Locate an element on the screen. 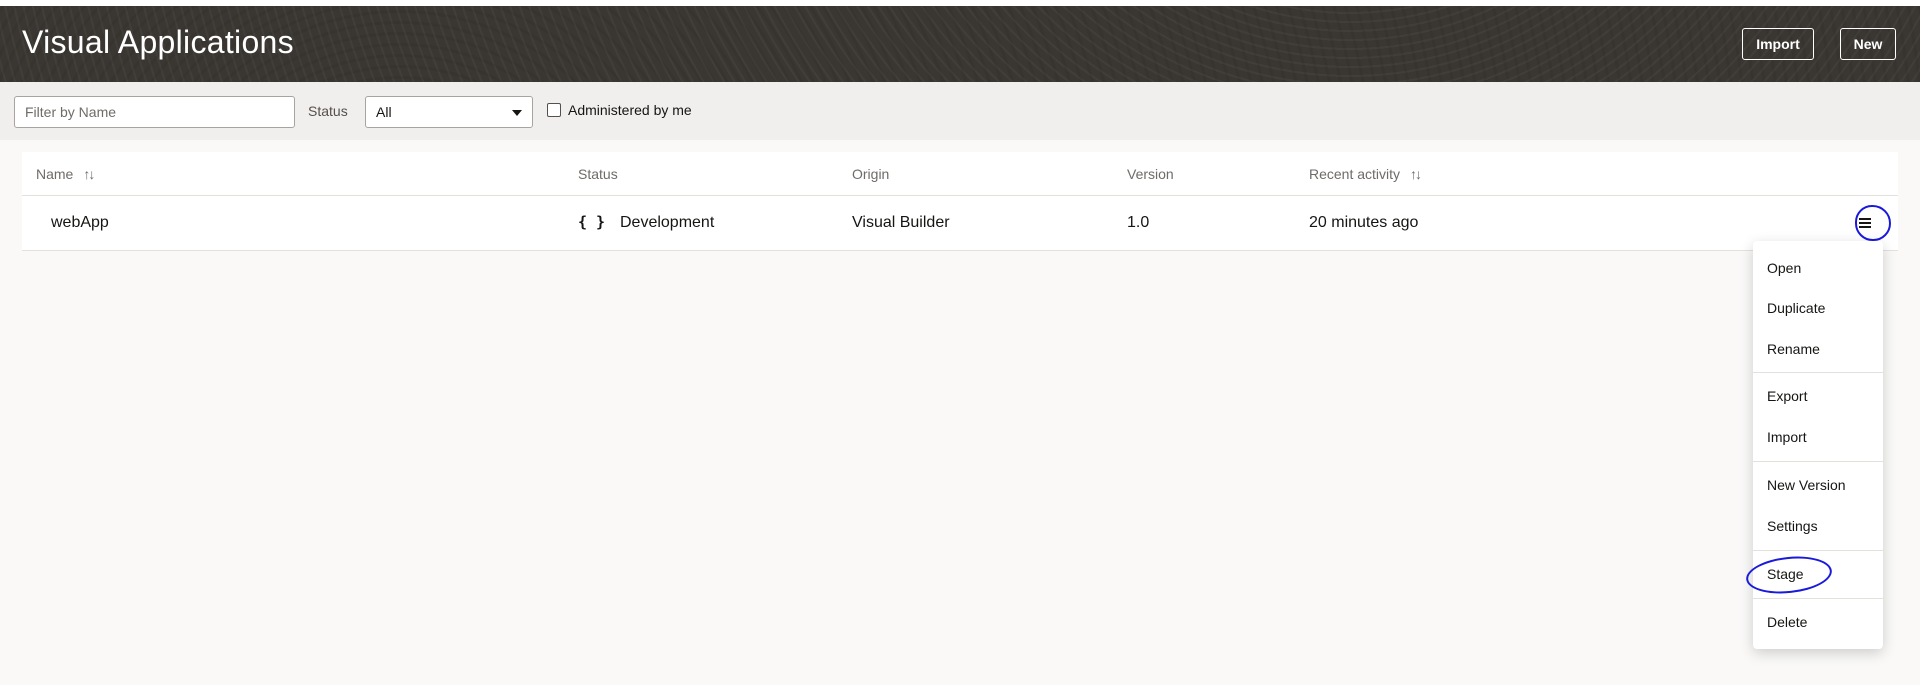 This screenshot has width=1920, height=685. column-header-origin: Origin is located at coordinates (870, 174).